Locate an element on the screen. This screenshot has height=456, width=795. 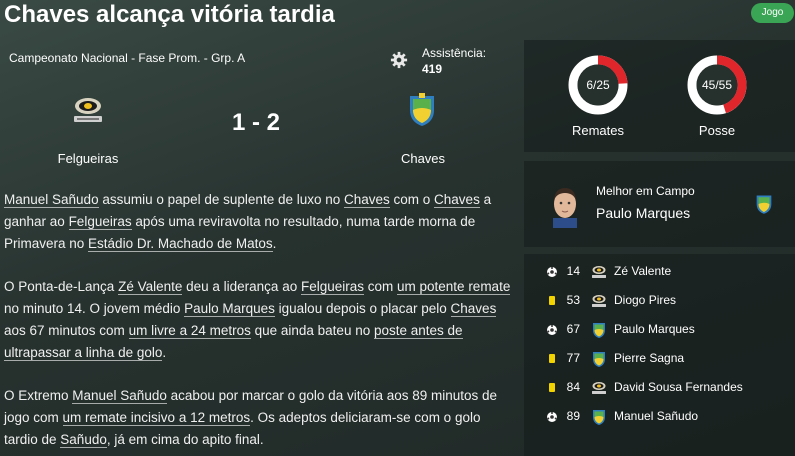
player-link: Zé Valente is located at coordinates (150, 287).